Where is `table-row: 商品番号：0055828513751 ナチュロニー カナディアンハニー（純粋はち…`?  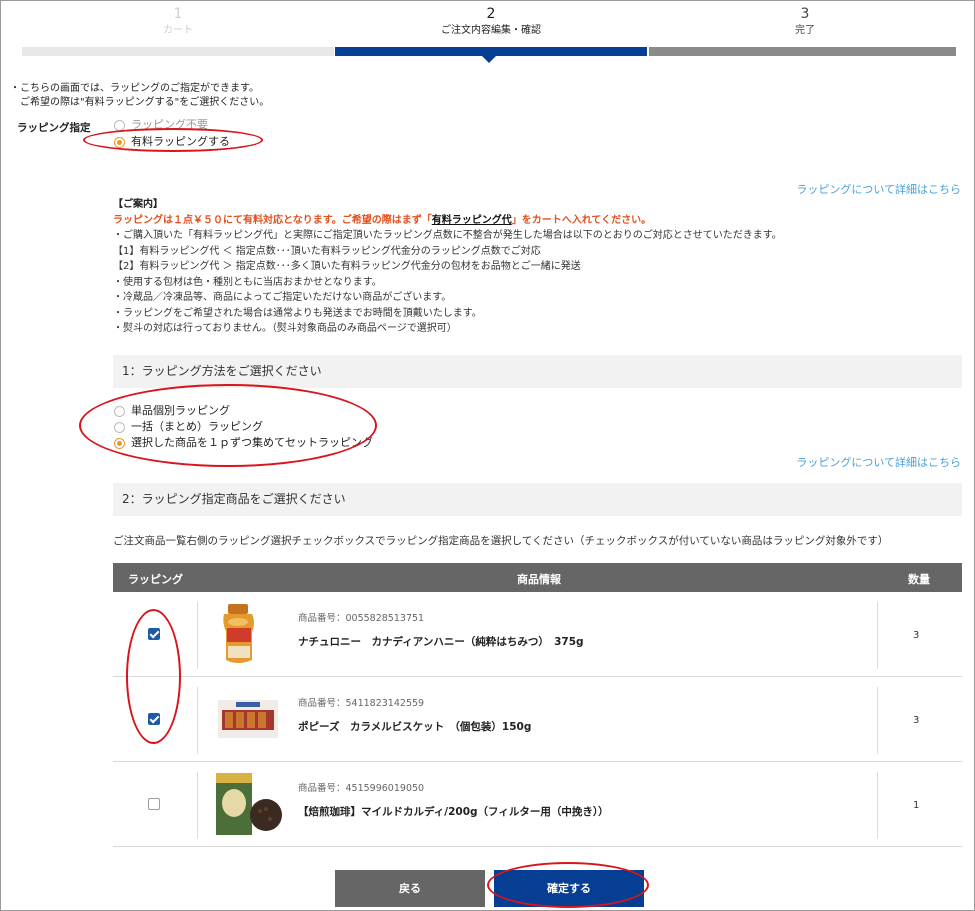 table-row: 商品番号：0055828513751 ナチュロニー カナディアンハニー（純粋はち… is located at coordinates (537, 635).